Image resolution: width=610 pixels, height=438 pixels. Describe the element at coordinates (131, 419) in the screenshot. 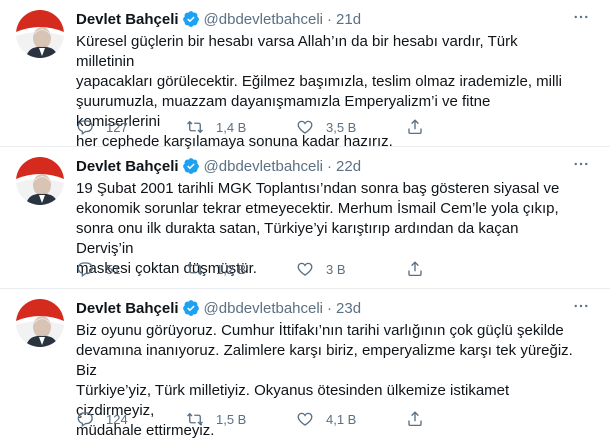

I see `reply-button: 124` at that location.